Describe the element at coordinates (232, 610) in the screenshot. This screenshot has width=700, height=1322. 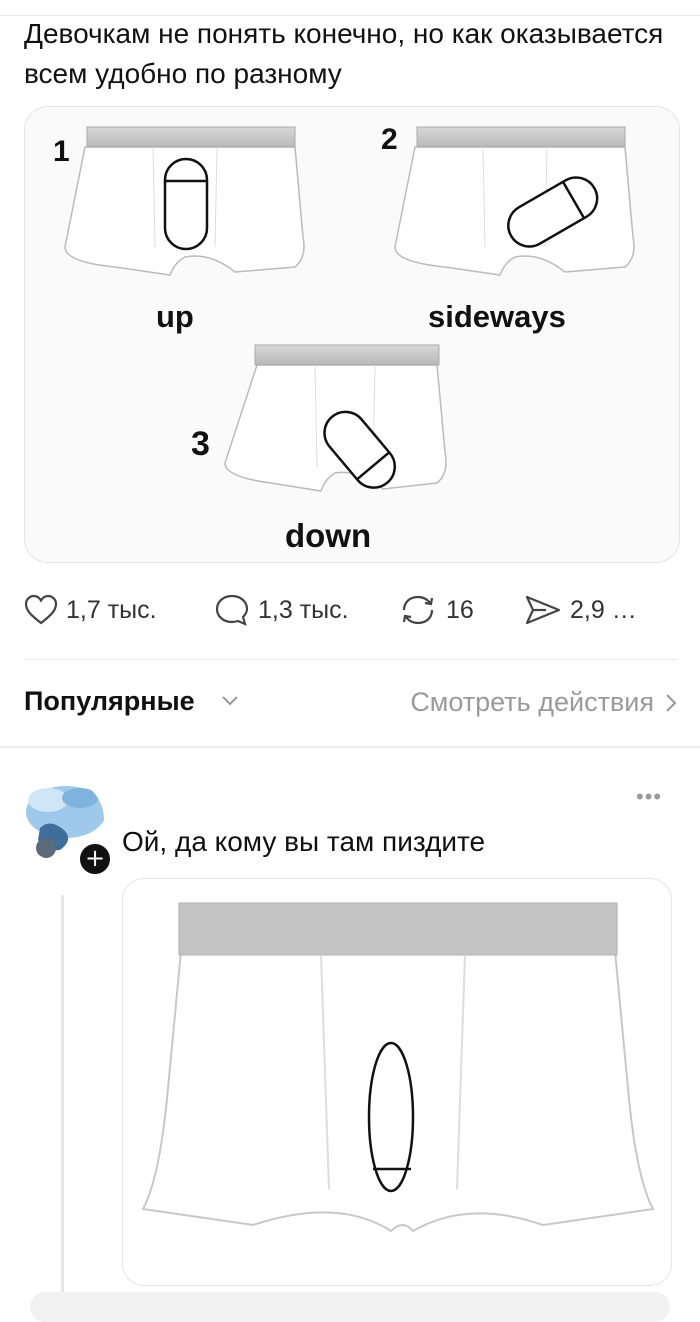
I see `comment-bubble-icon` at that location.